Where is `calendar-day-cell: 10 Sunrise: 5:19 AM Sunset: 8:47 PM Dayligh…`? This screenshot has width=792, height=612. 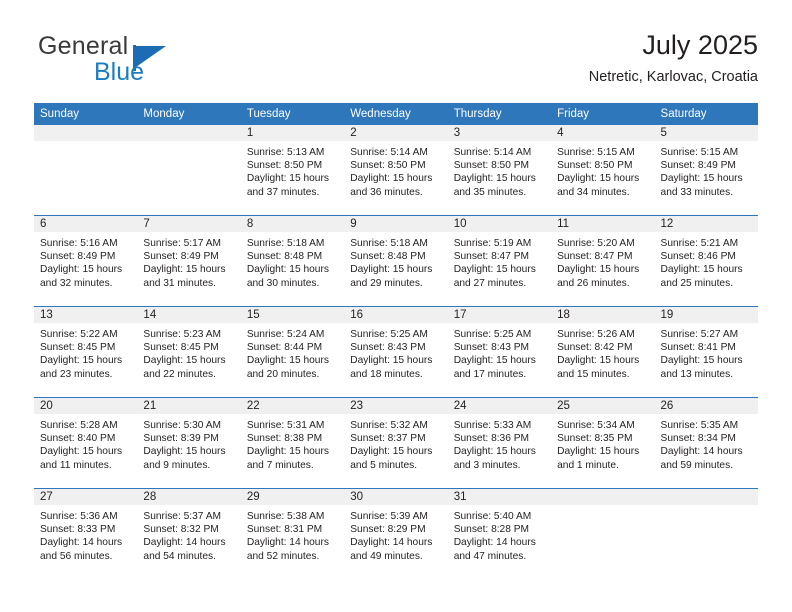
calendar-day-cell: 10 Sunrise: 5:19 AM Sunset: 8:47 PM Dayligh… is located at coordinates (499, 261).